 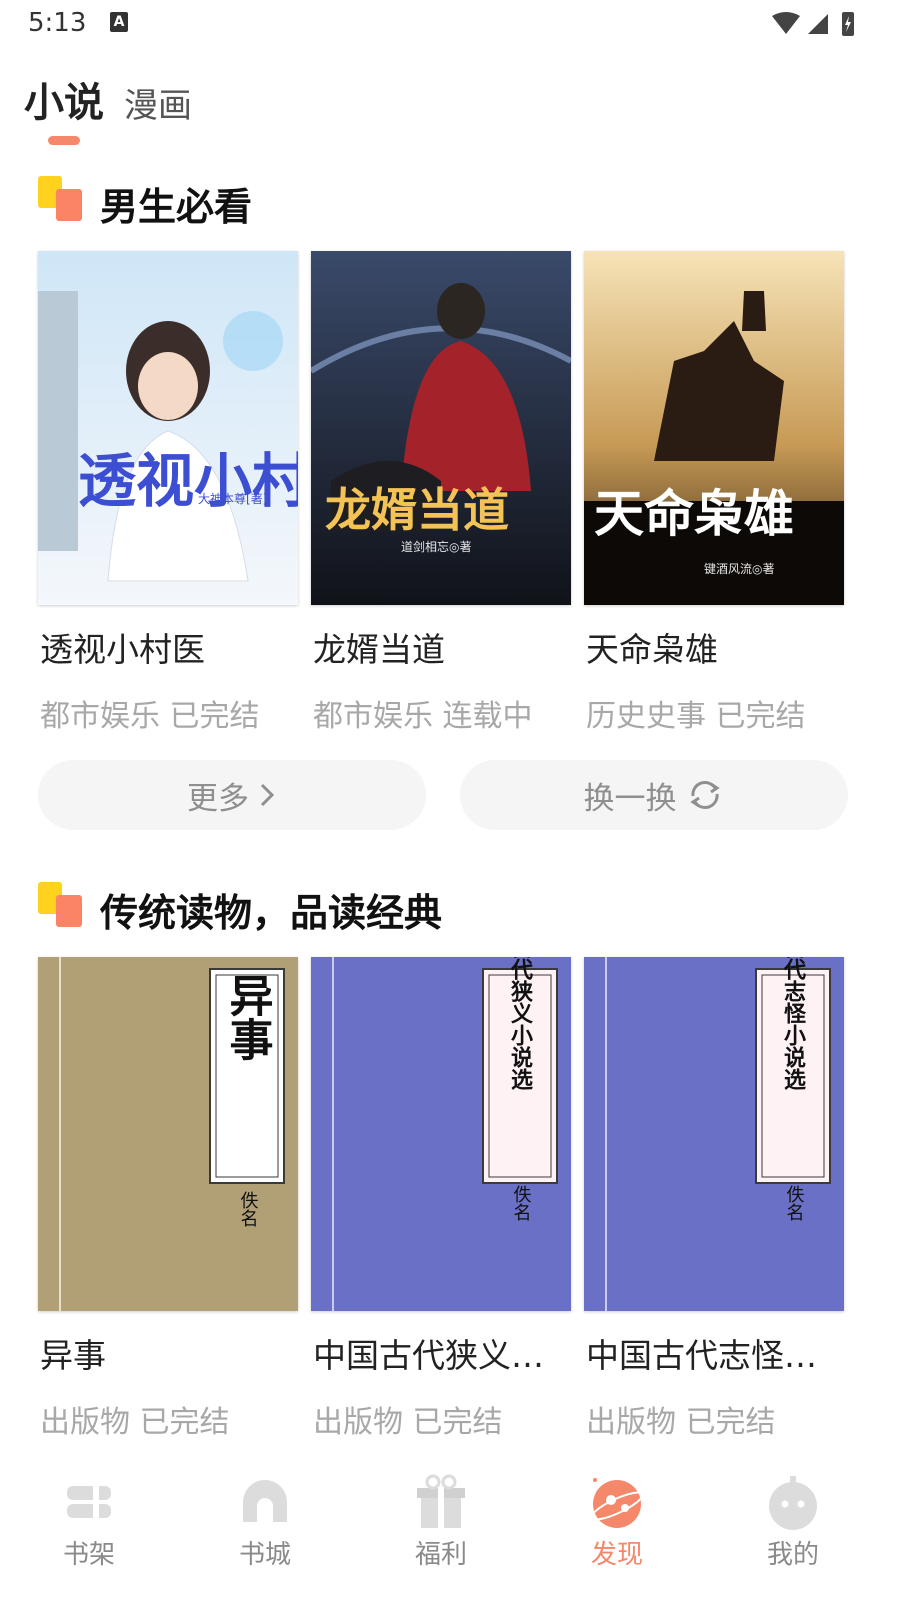 What do you see at coordinates (168, 428) in the screenshot?
I see `book-cover: 透视小村医 大神本尊[著]` at bounding box center [168, 428].